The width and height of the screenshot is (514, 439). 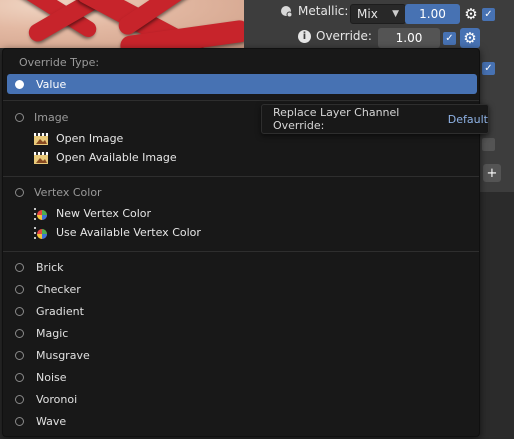 I want to click on menu-item-wave: Wave, so click(x=242, y=421).